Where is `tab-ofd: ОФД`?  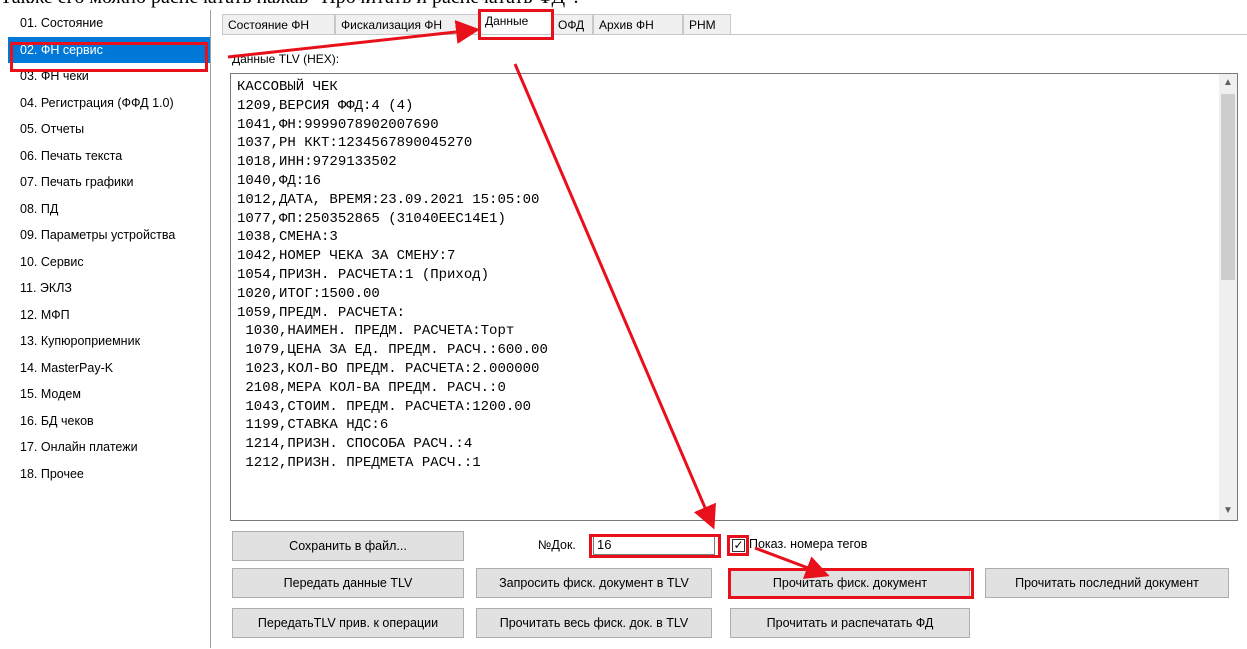
tab-ofd: ОФД is located at coordinates (572, 24).